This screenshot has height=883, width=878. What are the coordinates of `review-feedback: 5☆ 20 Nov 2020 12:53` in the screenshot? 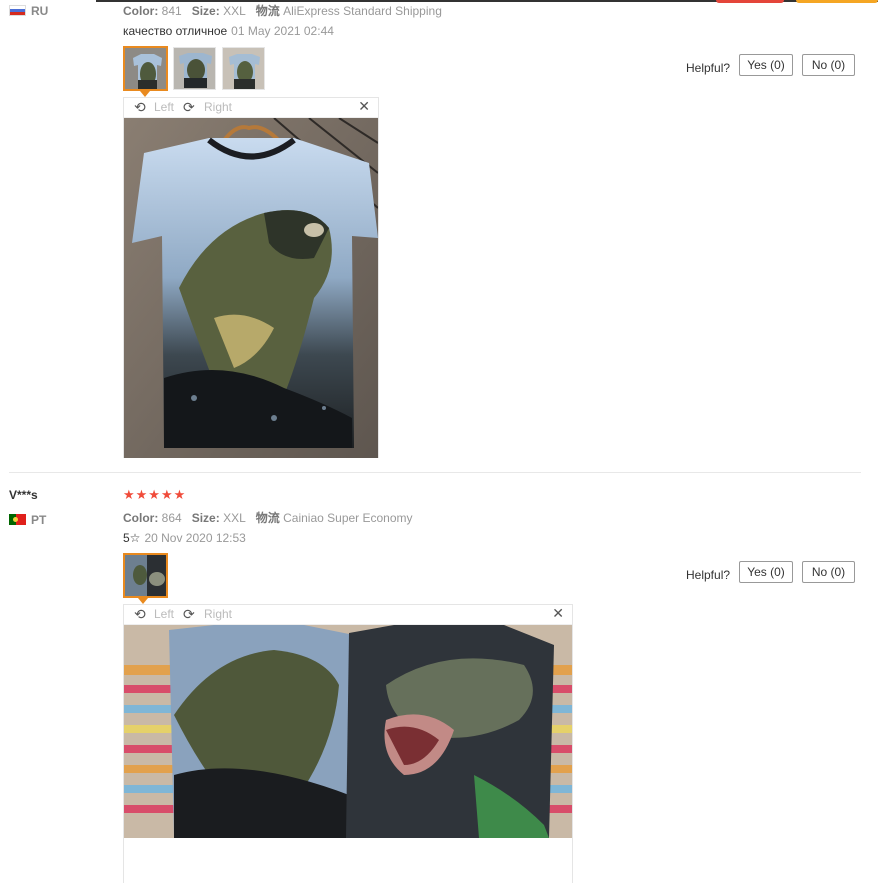 It's located at (184, 538).